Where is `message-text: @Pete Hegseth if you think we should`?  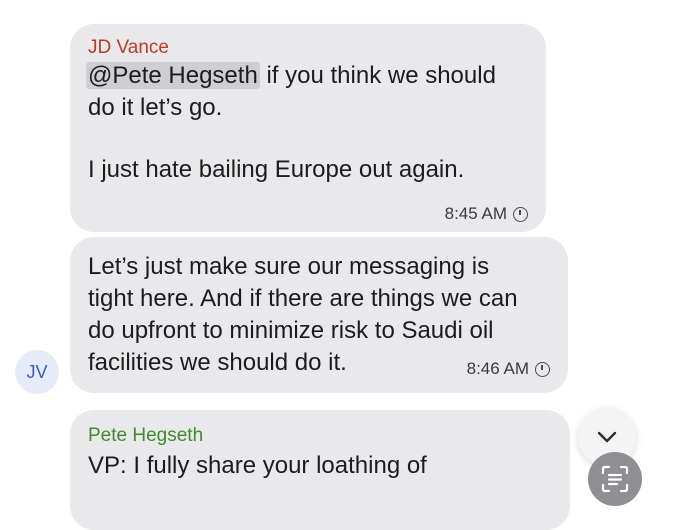 message-text: @Pete Hegseth if you think we should is located at coordinates (307, 76).